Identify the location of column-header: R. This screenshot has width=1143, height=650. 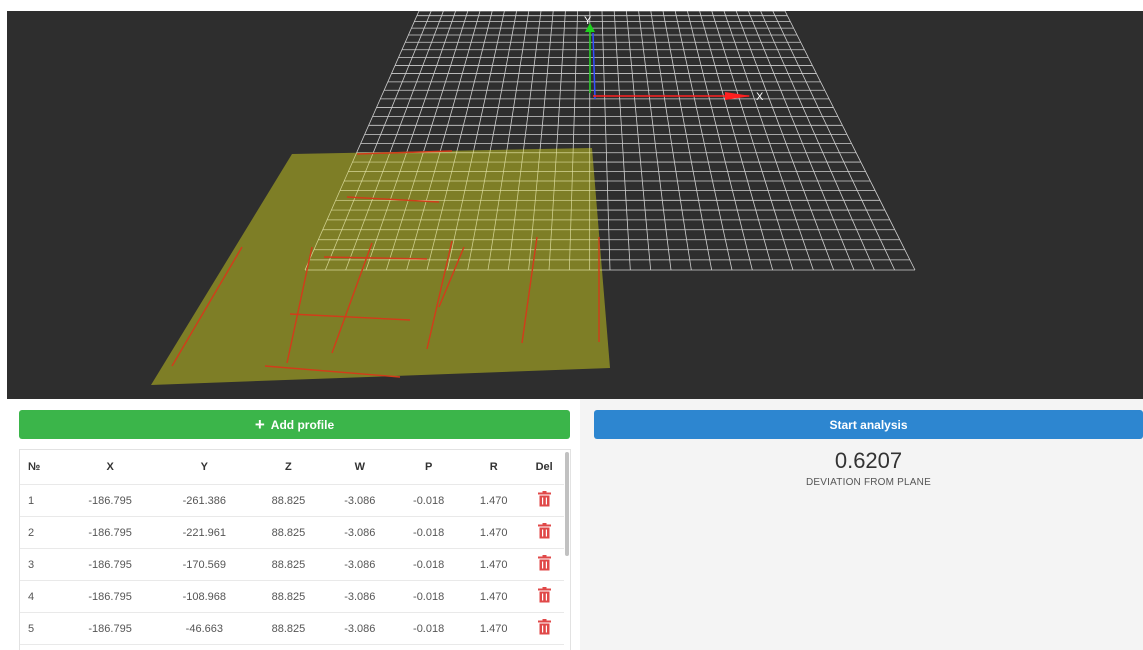
(493, 467).